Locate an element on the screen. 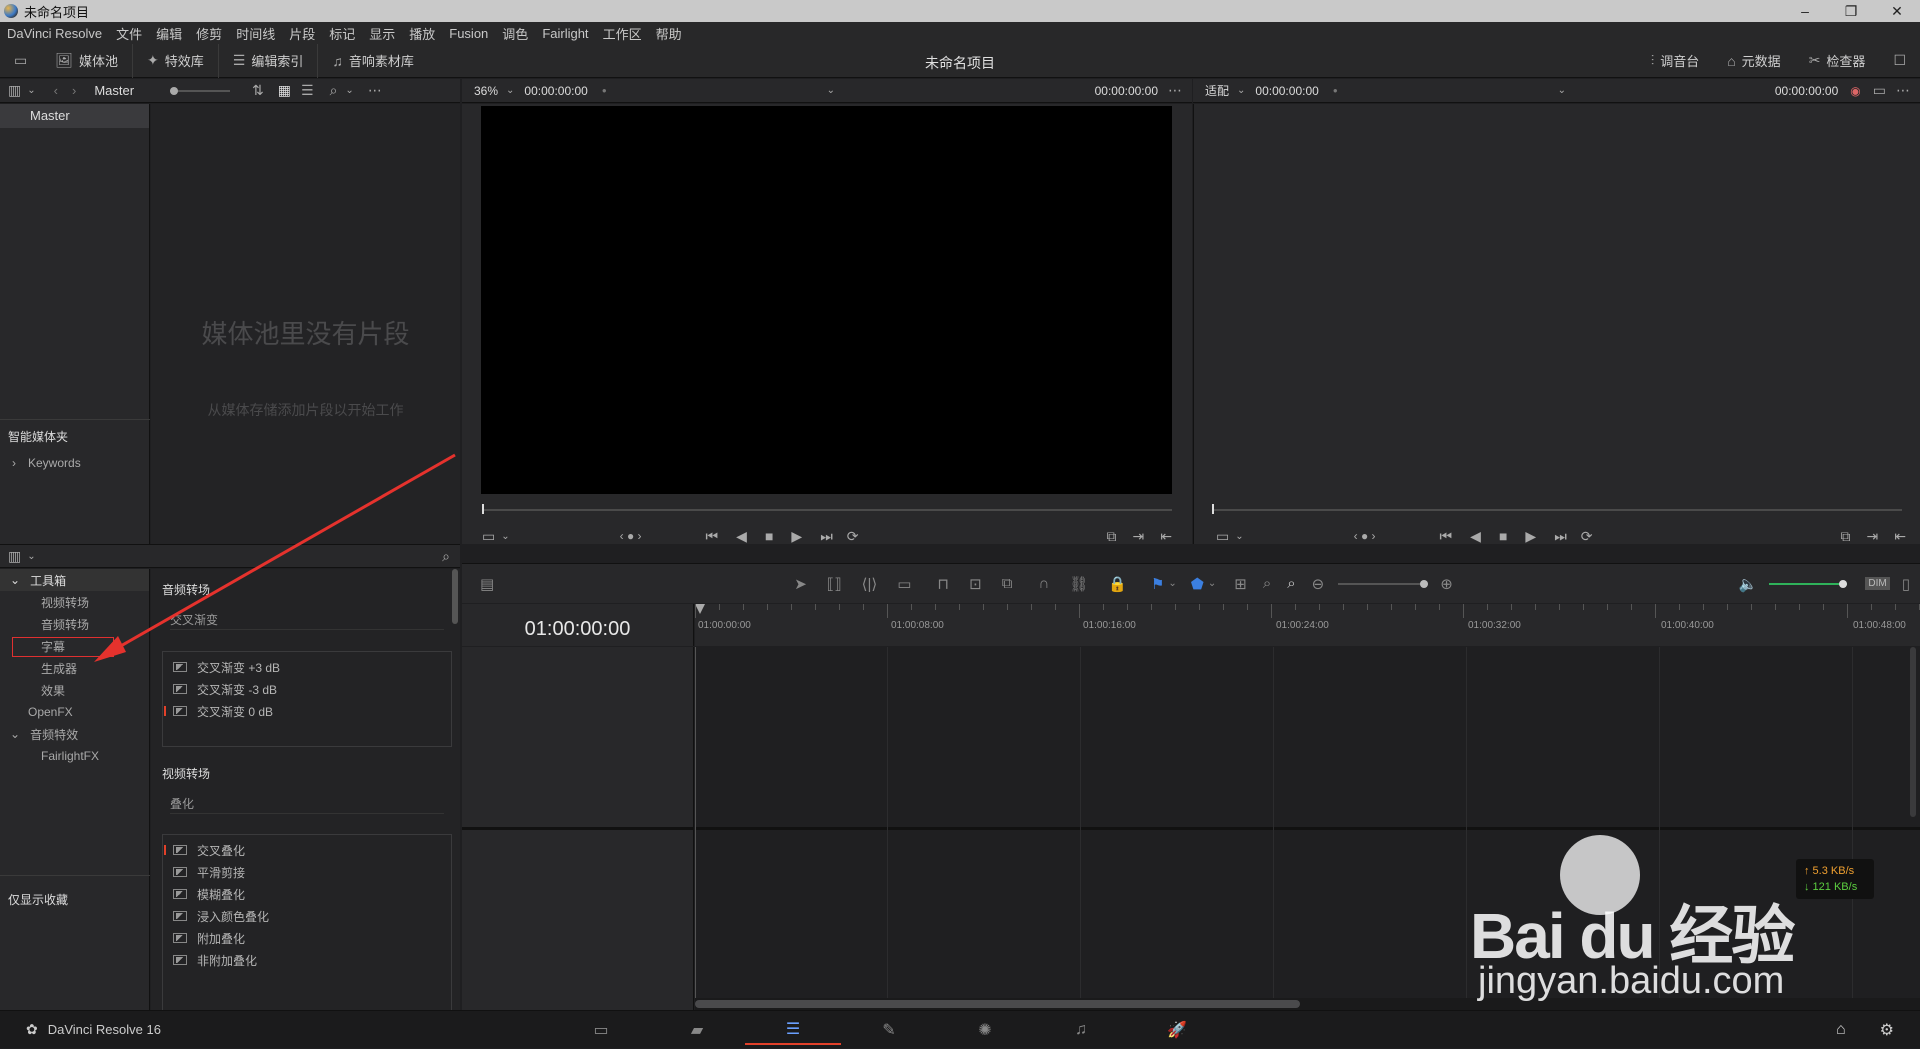 The width and height of the screenshot is (1920, 1049). clip-mode-icon: ▭ is located at coordinates (488, 536).